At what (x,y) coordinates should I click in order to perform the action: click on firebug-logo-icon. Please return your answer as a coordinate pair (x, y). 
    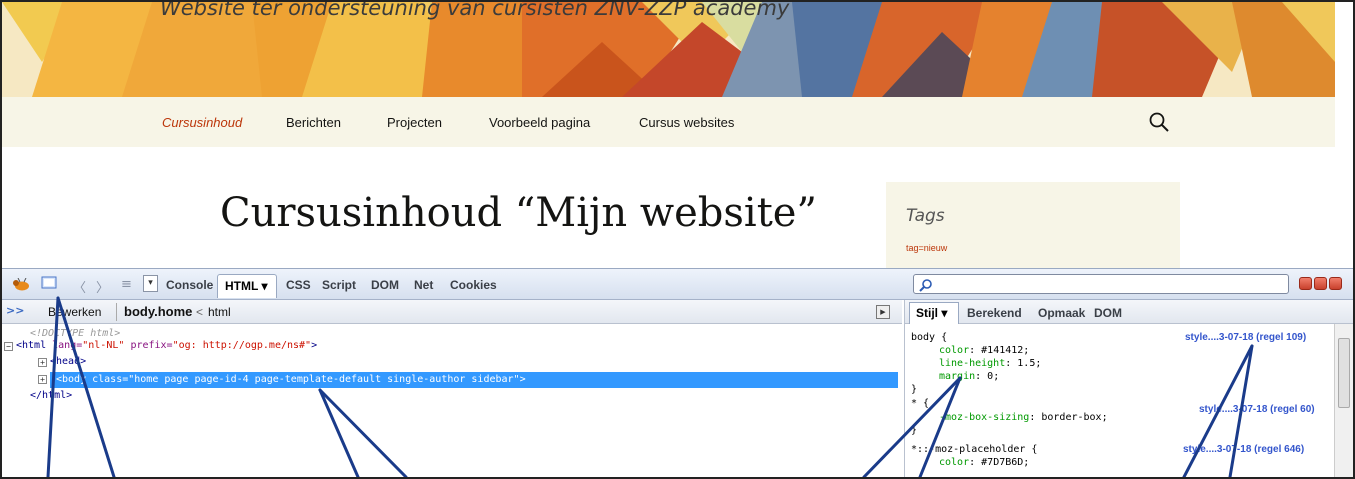
    Looking at the image, I should click on (21, 286).